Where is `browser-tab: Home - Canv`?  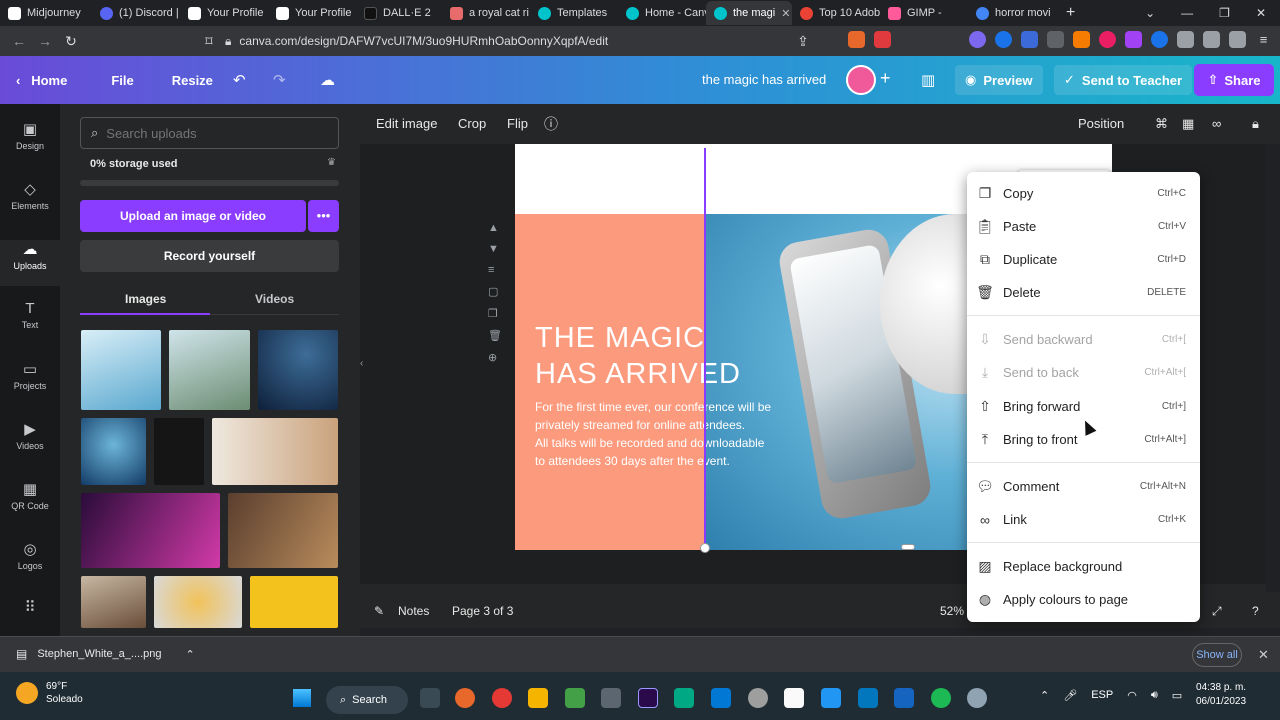
browser-tab: Home - Canv is located at coordinates (662, 13).